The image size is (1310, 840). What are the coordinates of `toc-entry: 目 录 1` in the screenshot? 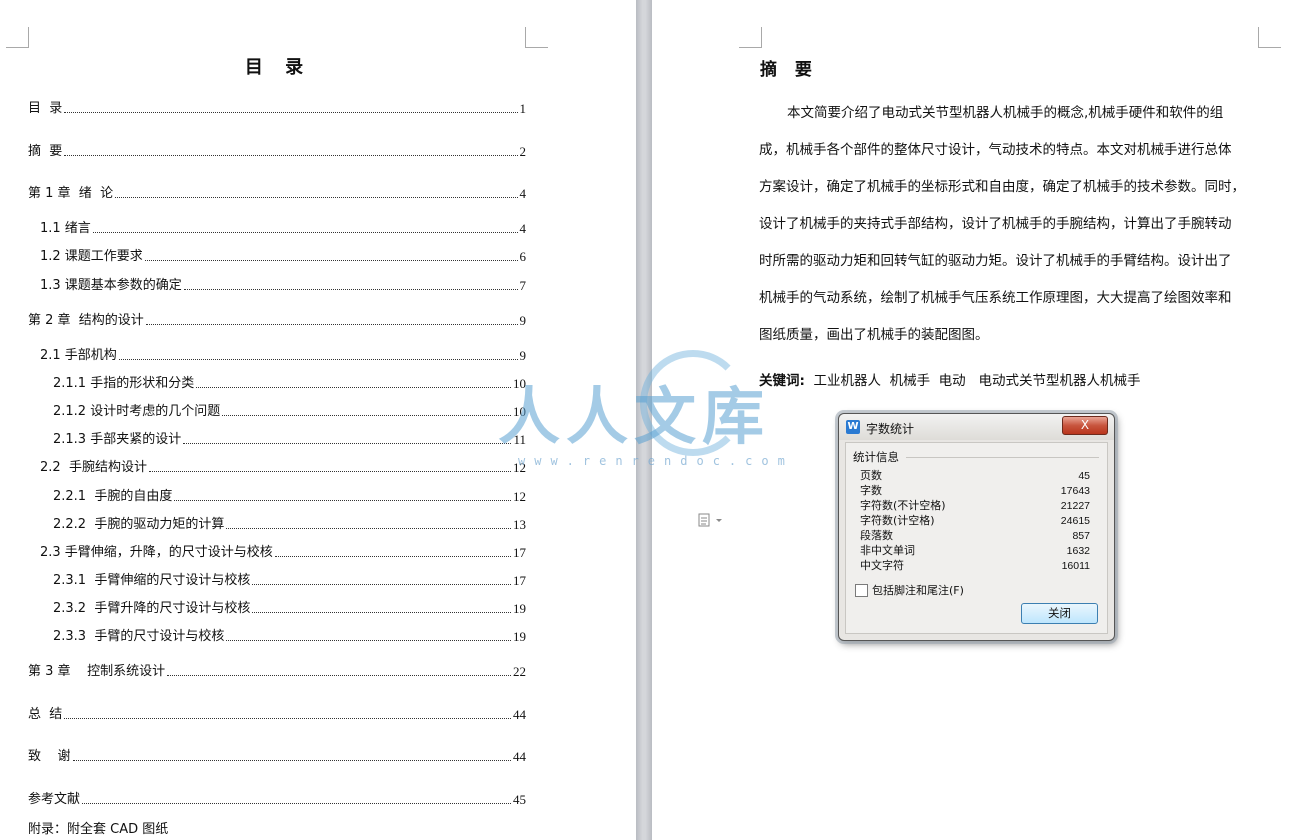 It's located at (277, 107).